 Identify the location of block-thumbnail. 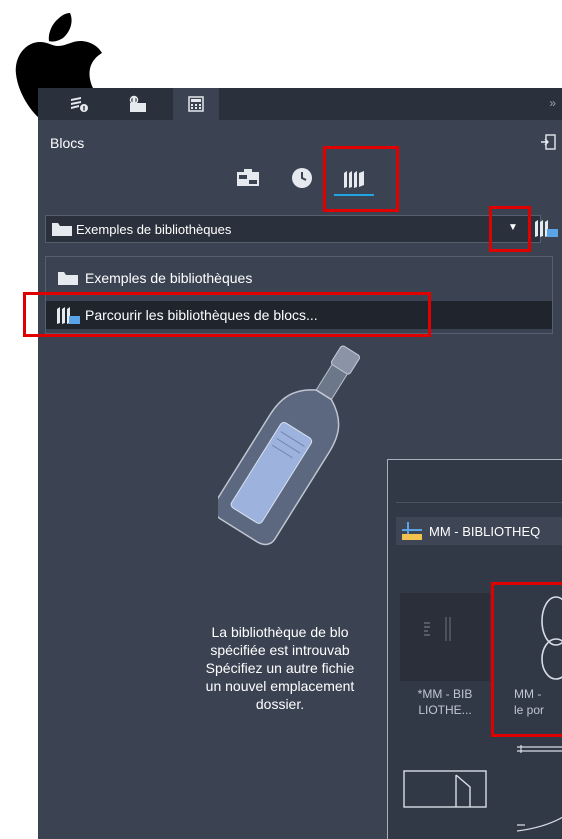
(445, 637).